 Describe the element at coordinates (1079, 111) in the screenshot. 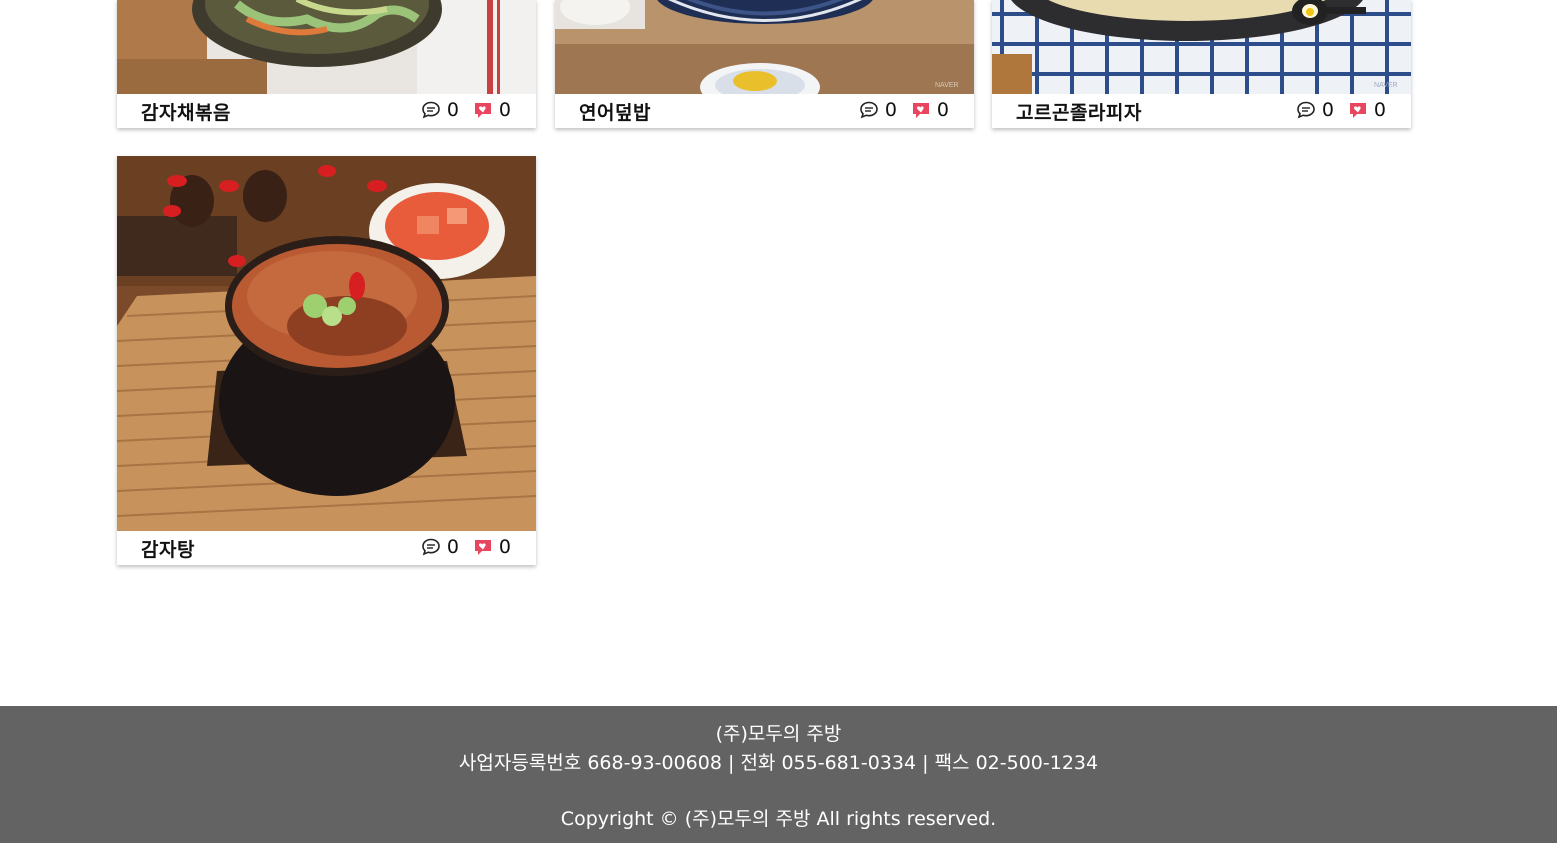

I see `recipe-title: 고르곤졸라피자` at that location.